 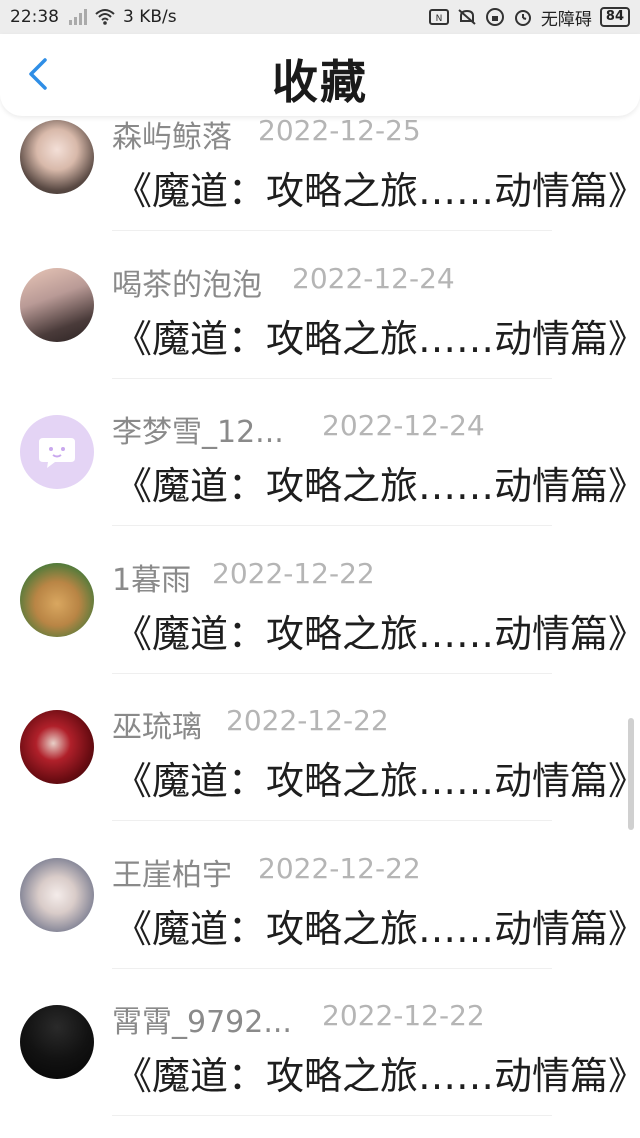 I want to click on signal-icon, so click(x=78, y=17).